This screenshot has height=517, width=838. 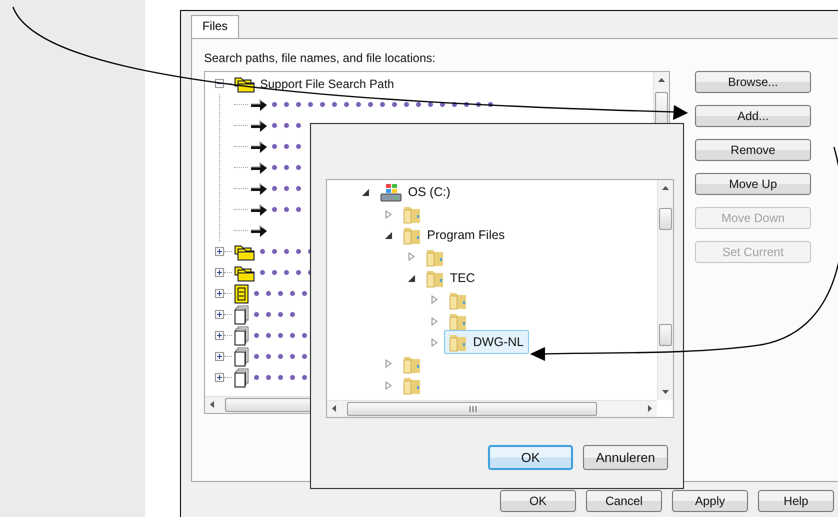 I want to click on side-button: Move Up, so click(x=753, y=184).